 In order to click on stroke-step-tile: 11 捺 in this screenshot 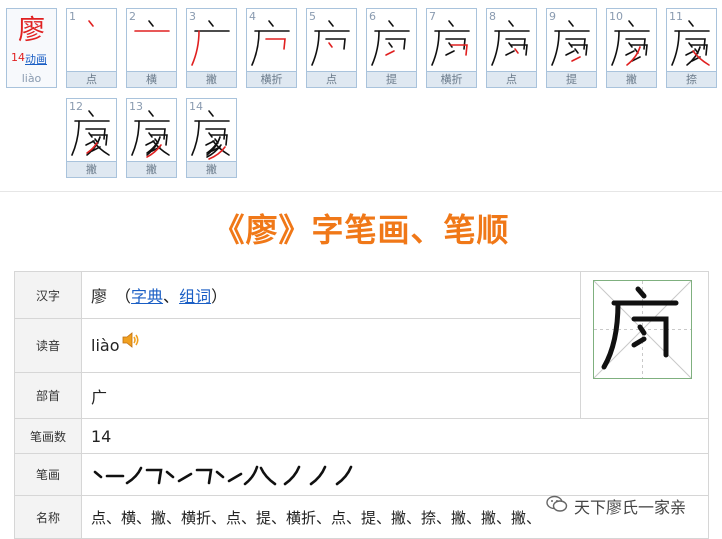, I will do `click(691, 48)`.